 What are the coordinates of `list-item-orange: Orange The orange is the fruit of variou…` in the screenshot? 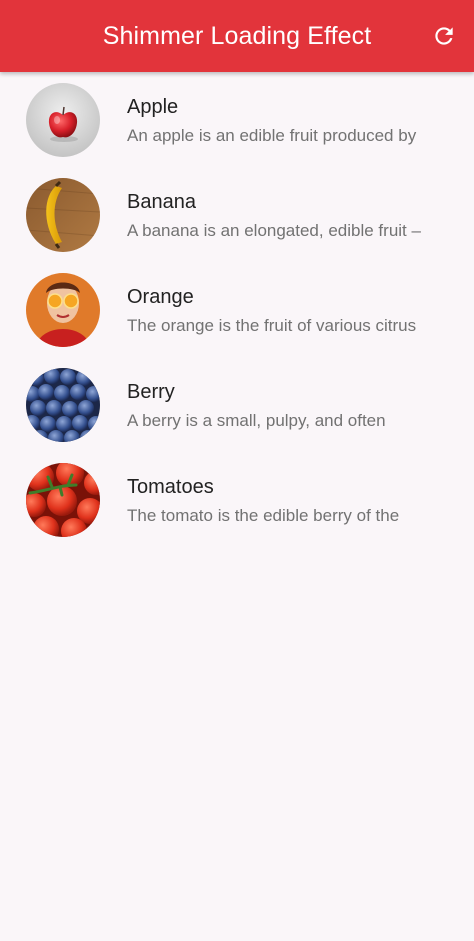 It's located at (237, 309).